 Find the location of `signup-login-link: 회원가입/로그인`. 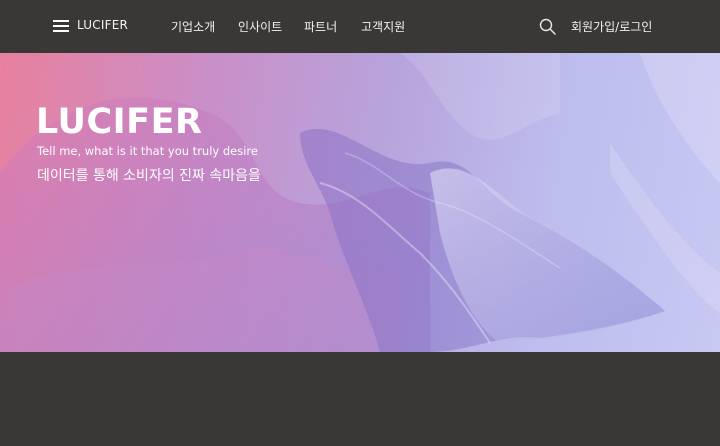

signup-login-link: 회원가입/로그인 is located at coordinates (611, 26).